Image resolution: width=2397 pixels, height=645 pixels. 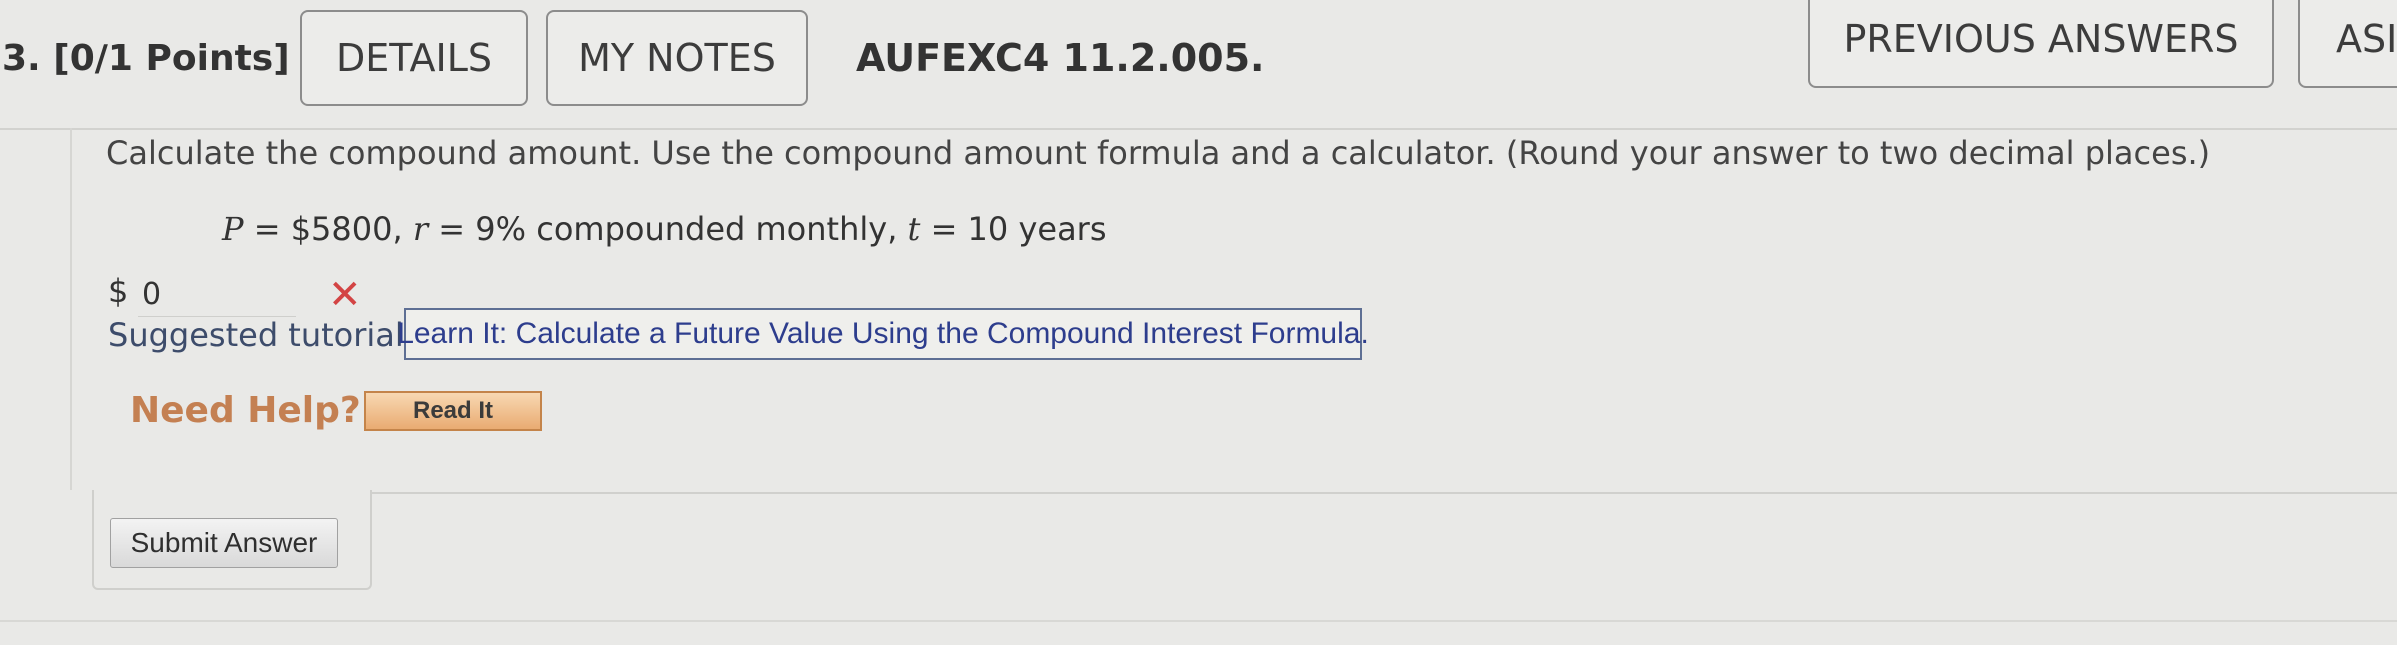 I want to click on suggested-tutorial-label: Suggested tutorial:, so click(x=261, y=335).